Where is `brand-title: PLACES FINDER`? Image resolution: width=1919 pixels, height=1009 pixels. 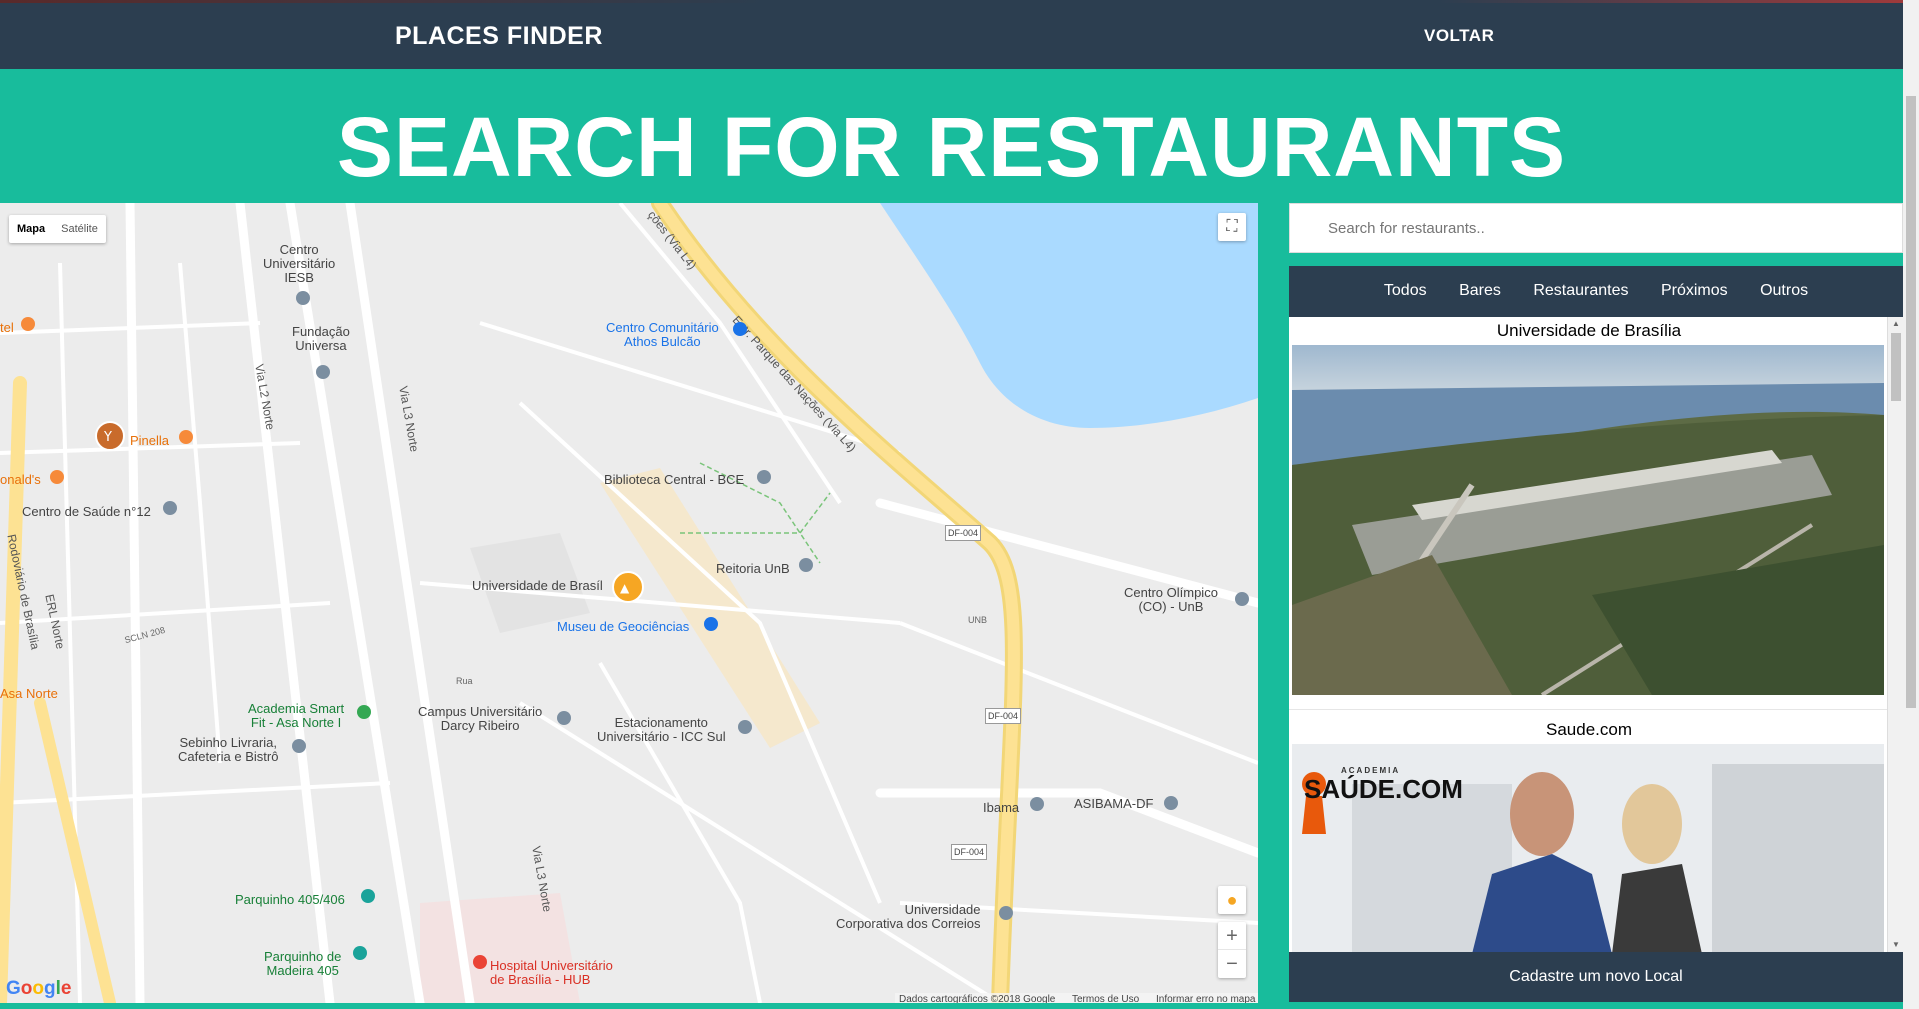
brand-title: PLACES FINDER is located at coordinates (499, 36).